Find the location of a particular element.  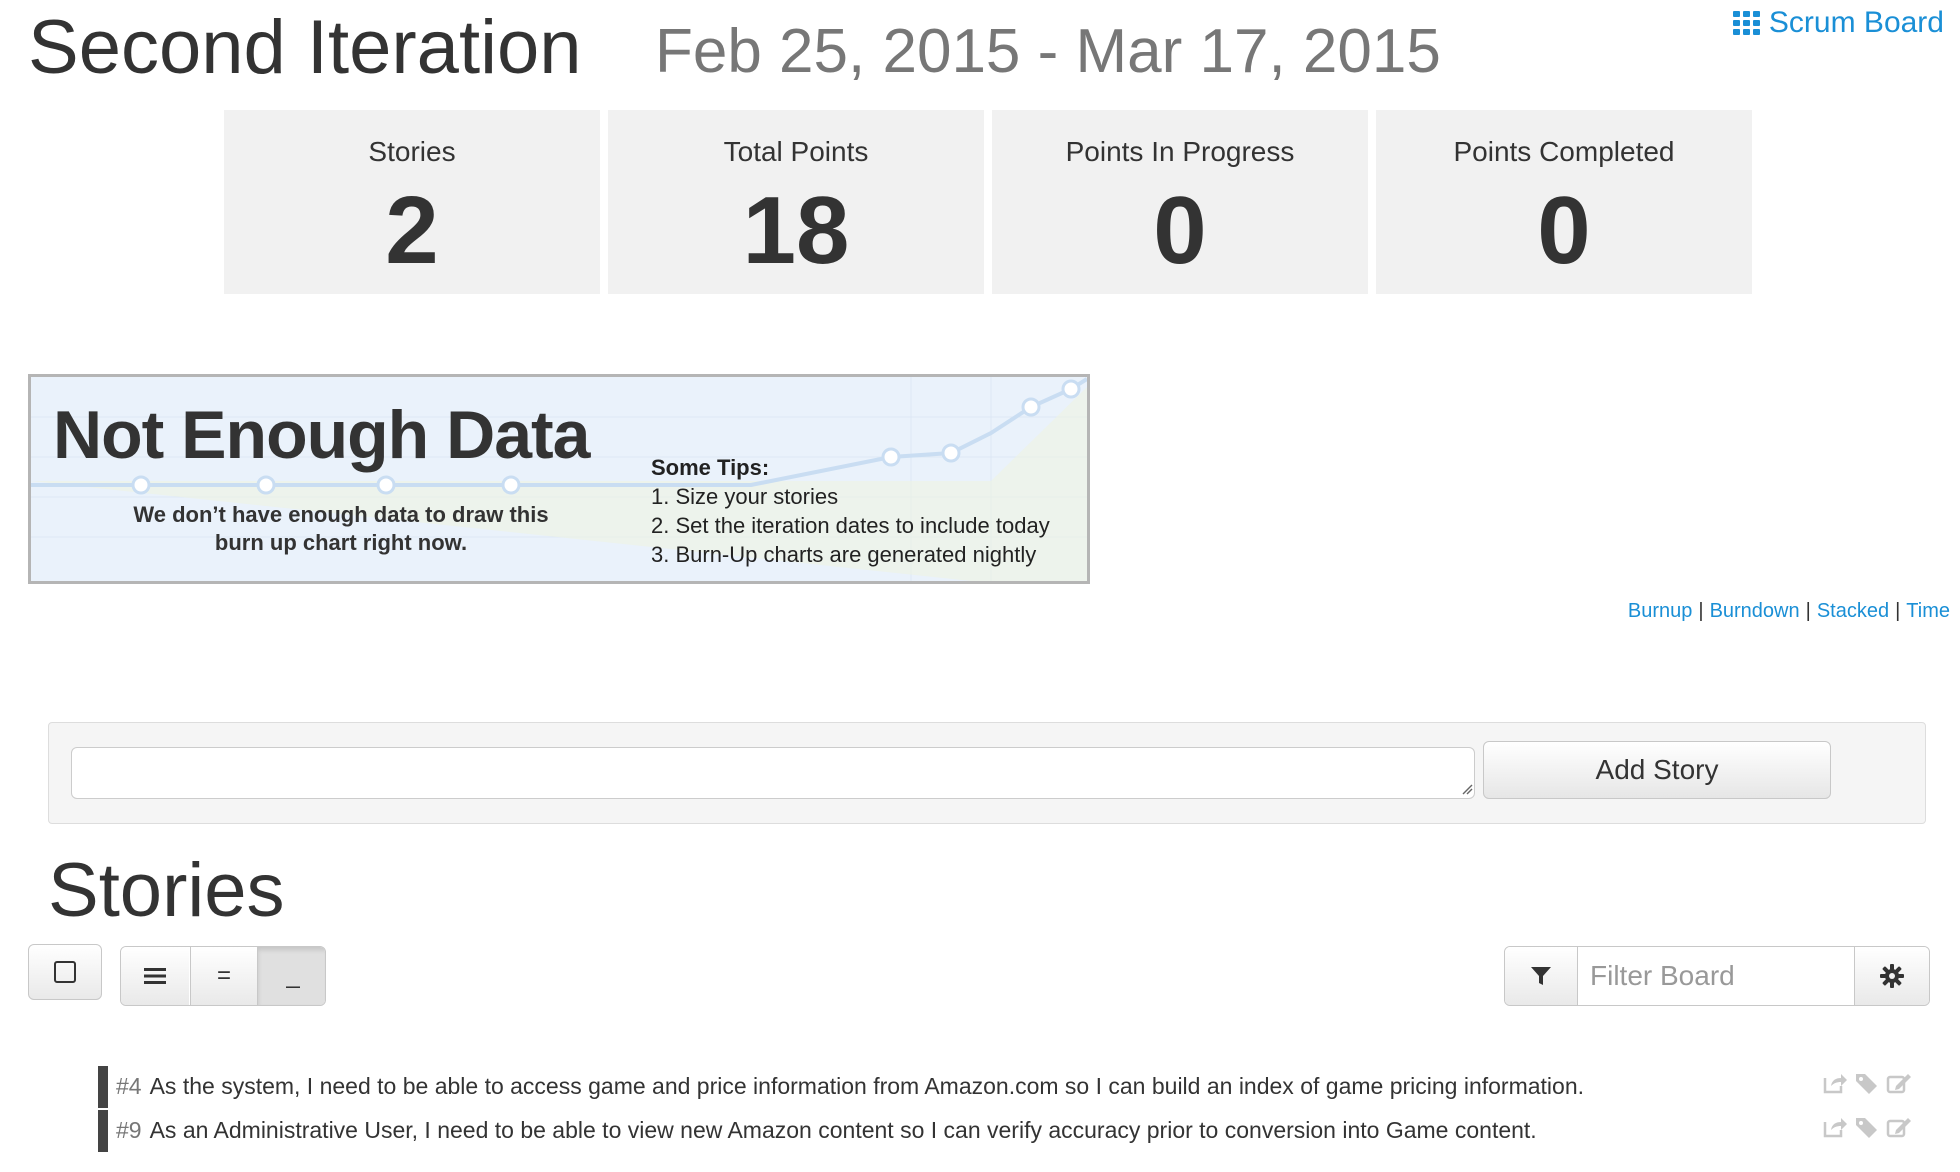

stat-label: Stories is located at coordinates (412, 151).